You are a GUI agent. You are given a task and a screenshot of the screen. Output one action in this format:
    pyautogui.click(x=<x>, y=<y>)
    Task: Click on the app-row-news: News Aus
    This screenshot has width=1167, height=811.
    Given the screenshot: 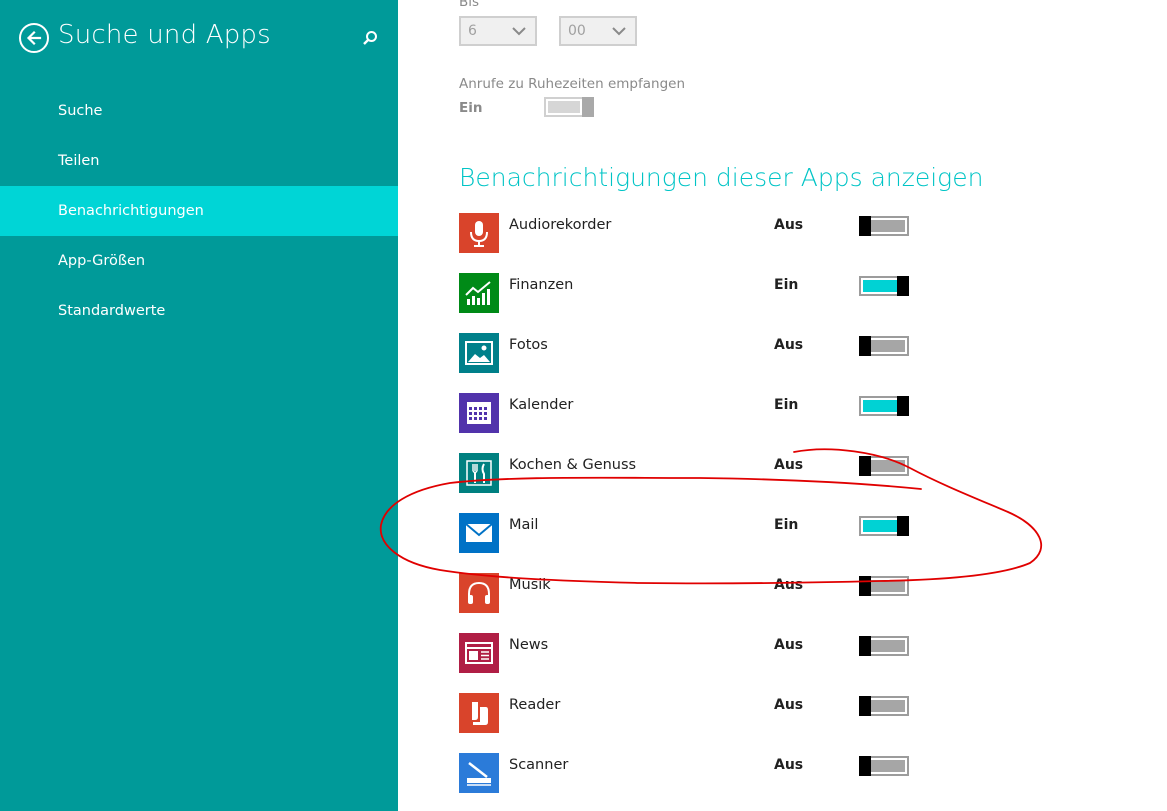 What is the action you would take?
    pyautogui.click(x=689, y=653)
    